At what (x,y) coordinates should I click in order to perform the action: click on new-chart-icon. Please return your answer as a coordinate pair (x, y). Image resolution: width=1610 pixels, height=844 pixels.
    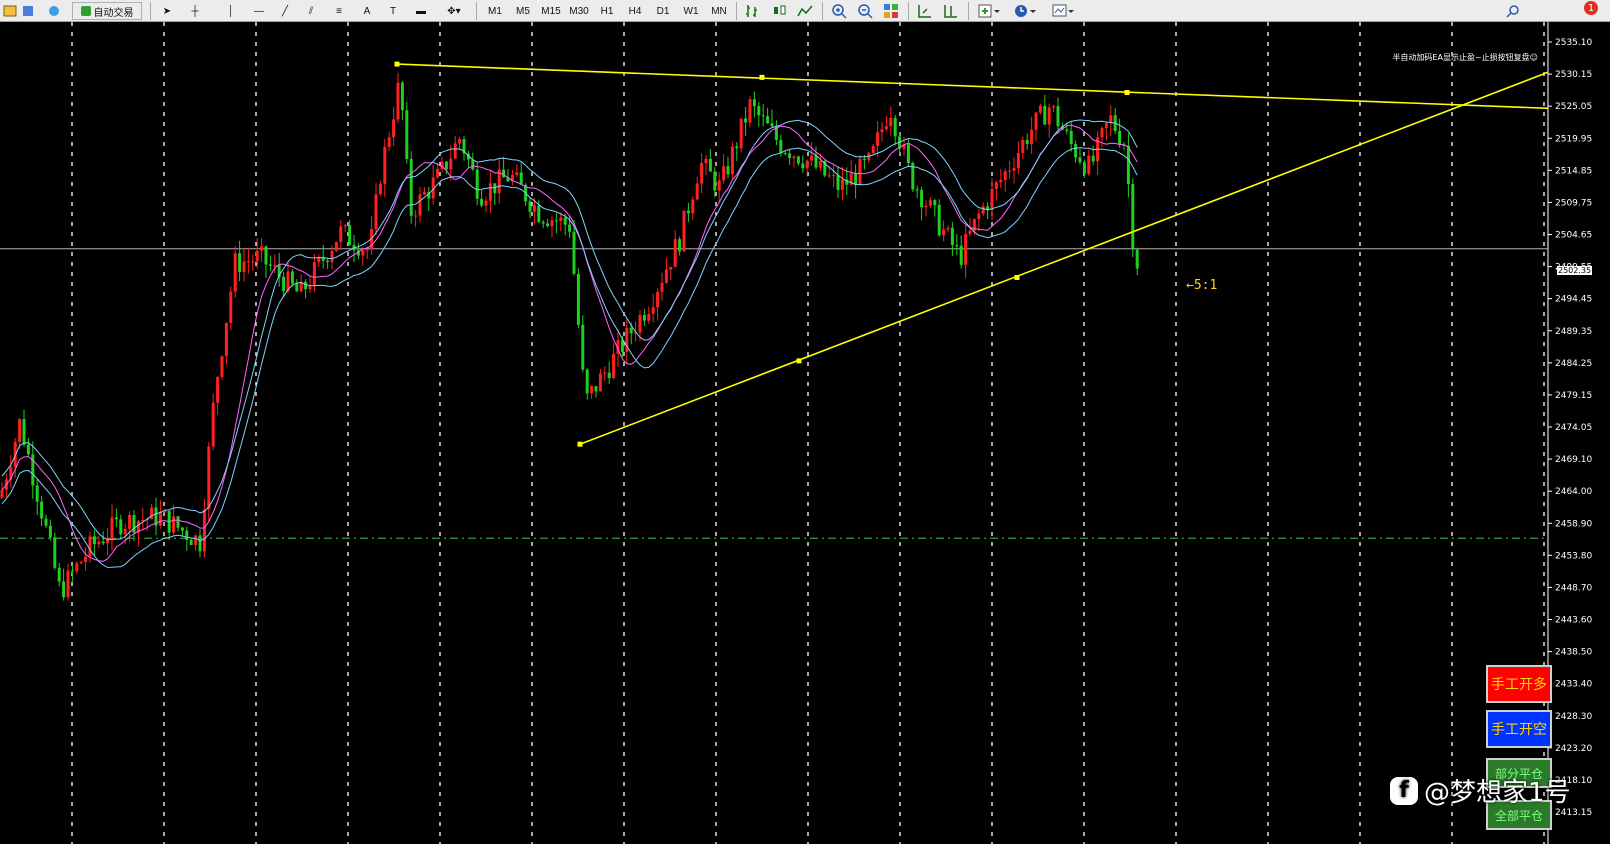
    Looking at the image, I should click on (10, 11).